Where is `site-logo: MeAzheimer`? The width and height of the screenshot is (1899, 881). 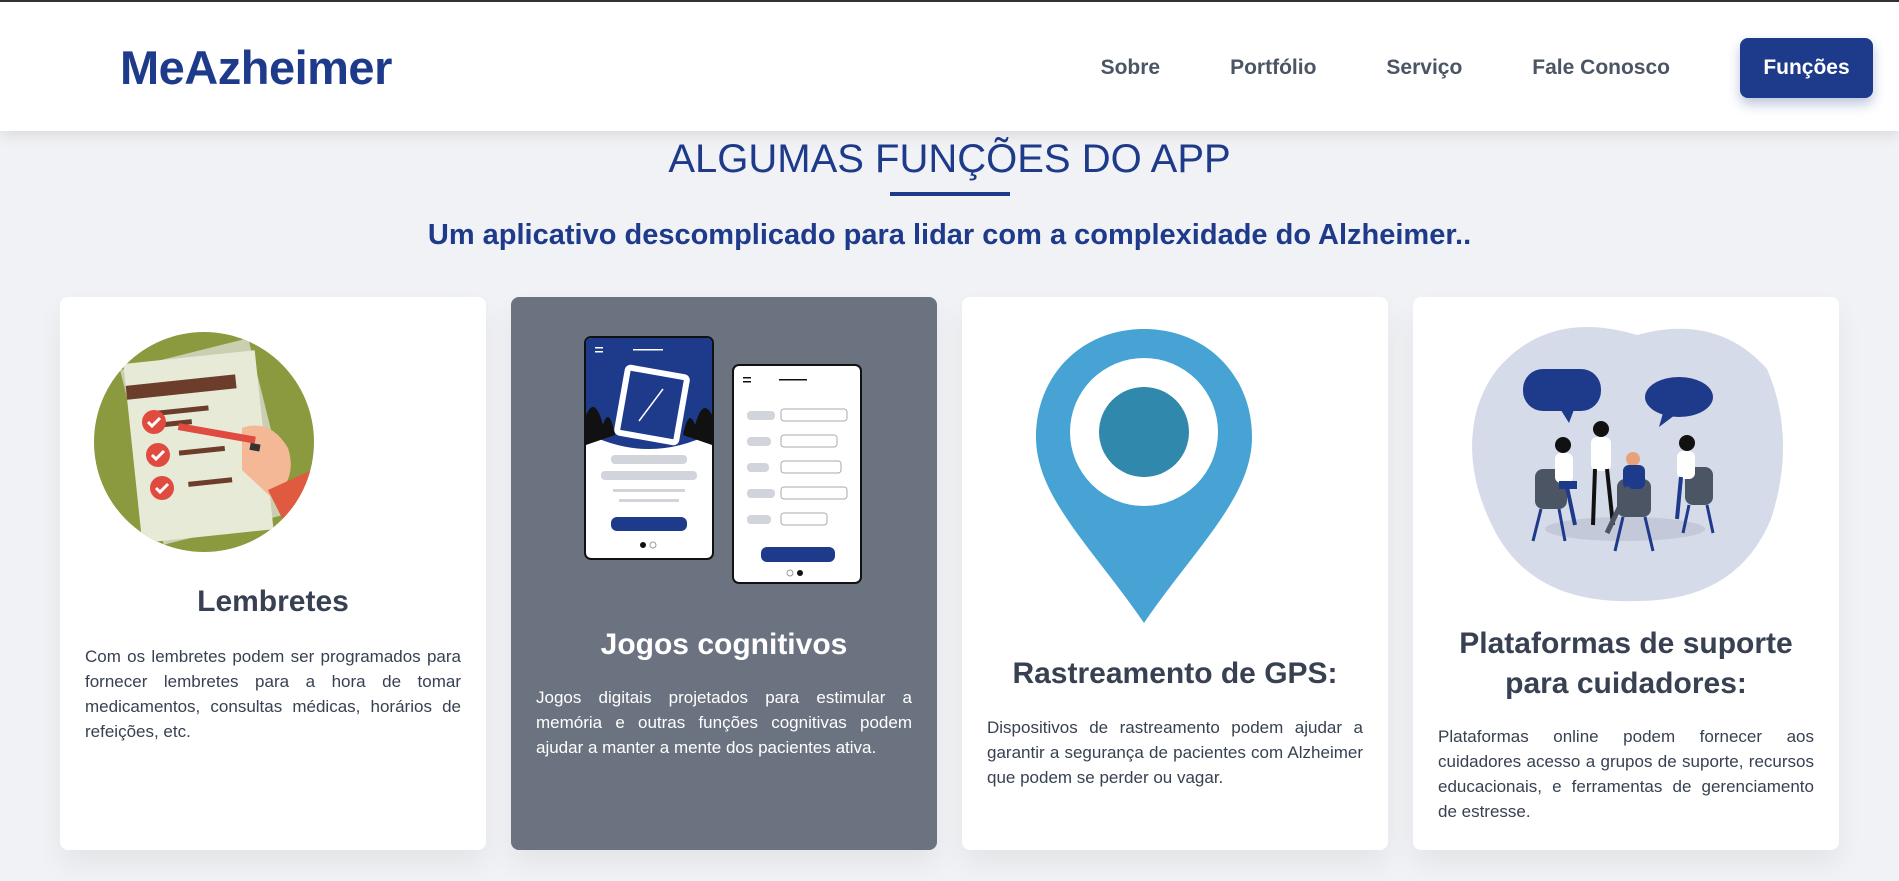
site-logo: MeAzheimer is located at coordinates (256, 67).